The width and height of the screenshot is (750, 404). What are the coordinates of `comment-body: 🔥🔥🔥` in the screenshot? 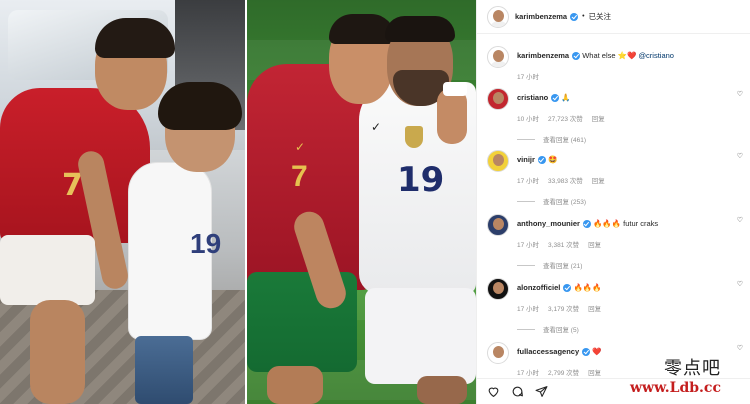 It's located at (587, 287).